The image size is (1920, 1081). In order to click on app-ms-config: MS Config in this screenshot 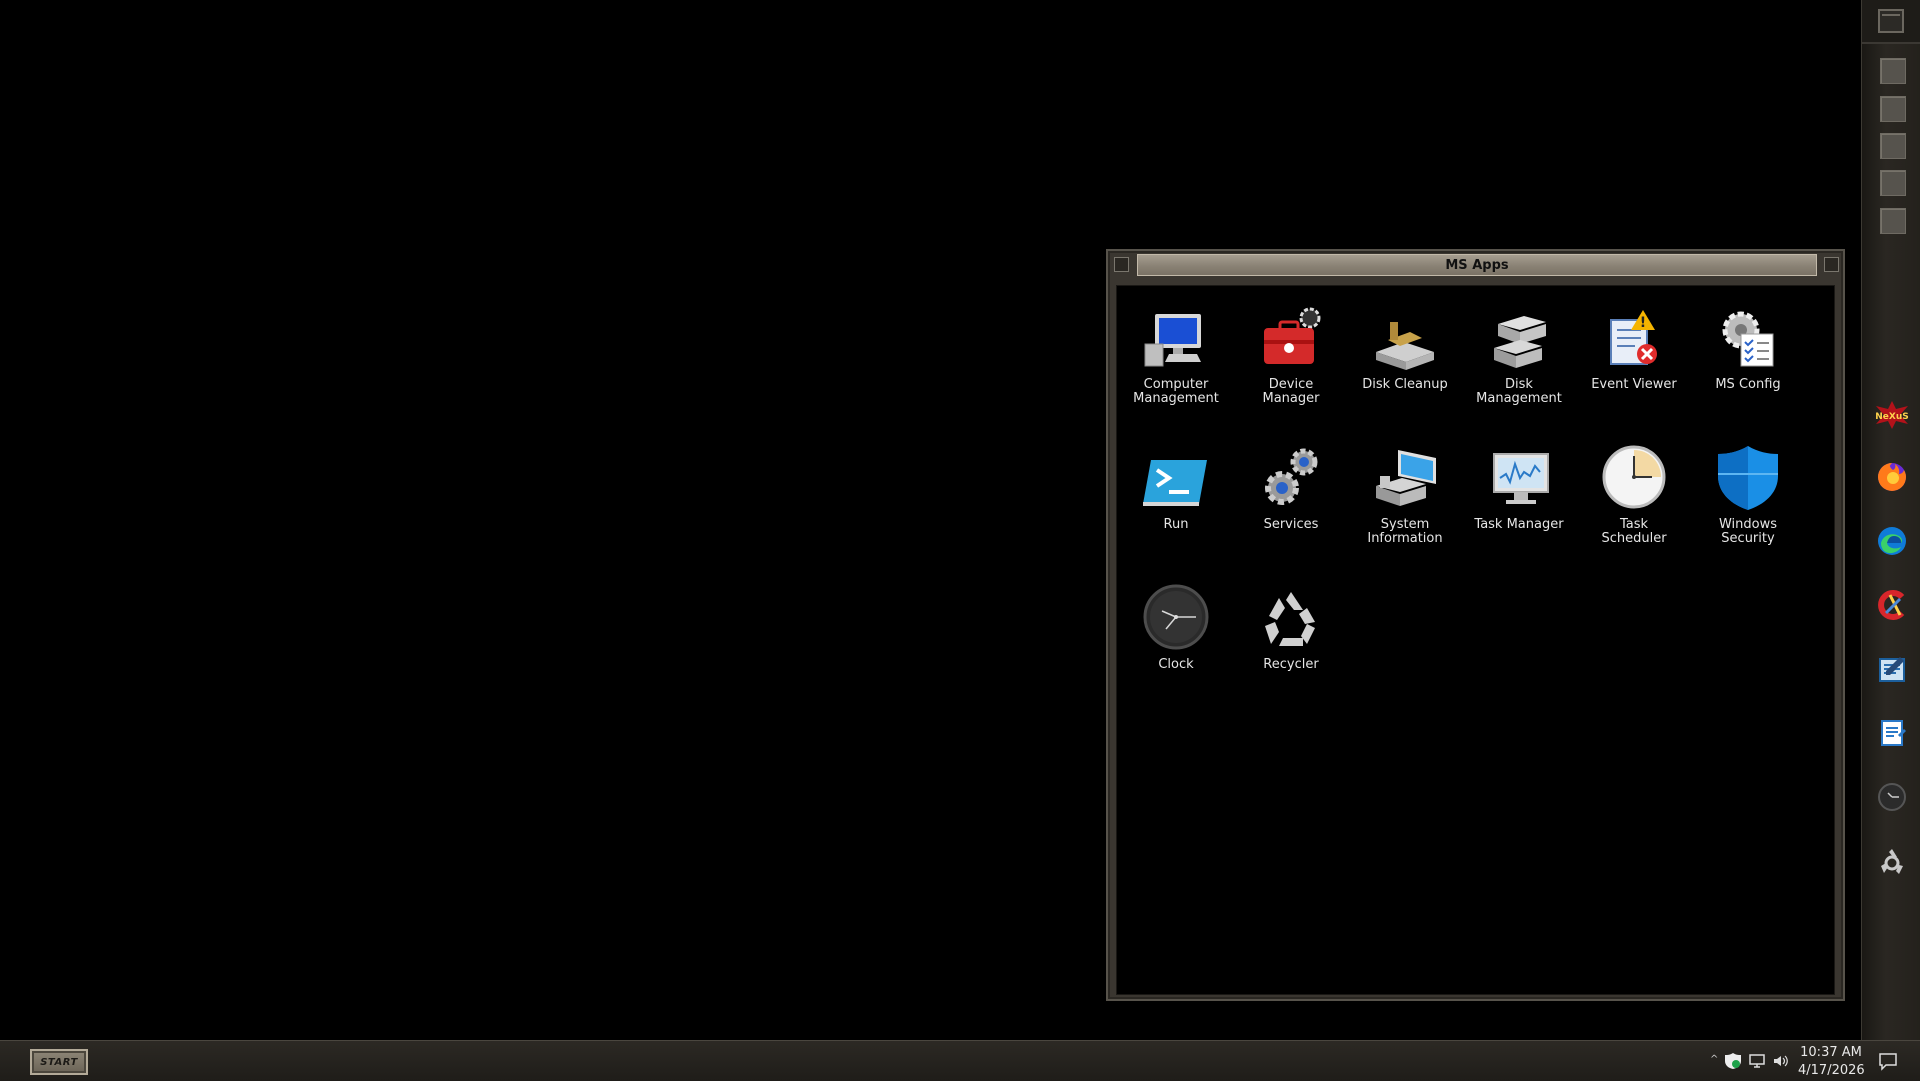, I will do `click(1748, 348)`.